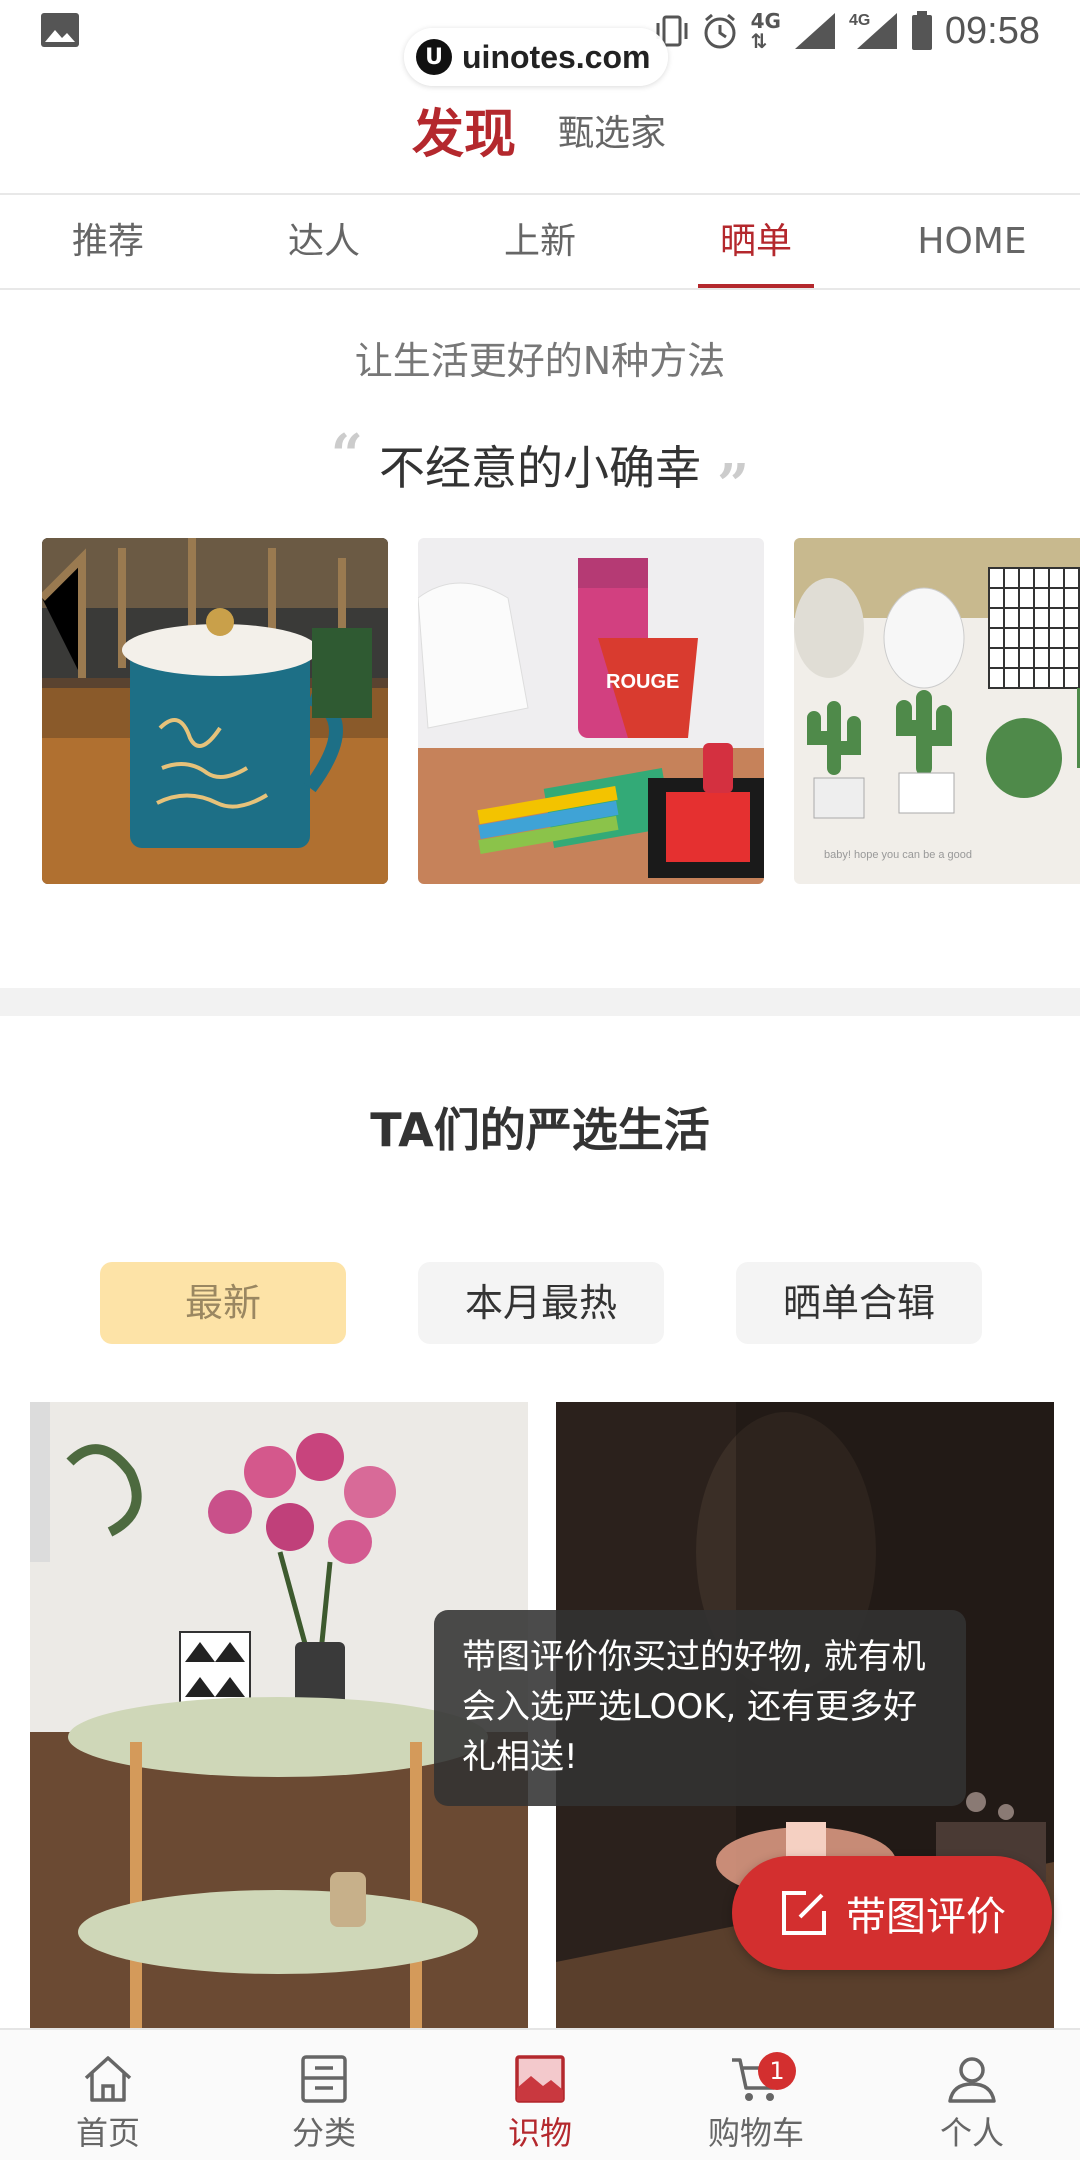 The height and width of the screenshot is (2160, 1080). Describe the element at coordinates (556, 56) in the screenshot. I see `watermark-text: uinotes.com` at that location.